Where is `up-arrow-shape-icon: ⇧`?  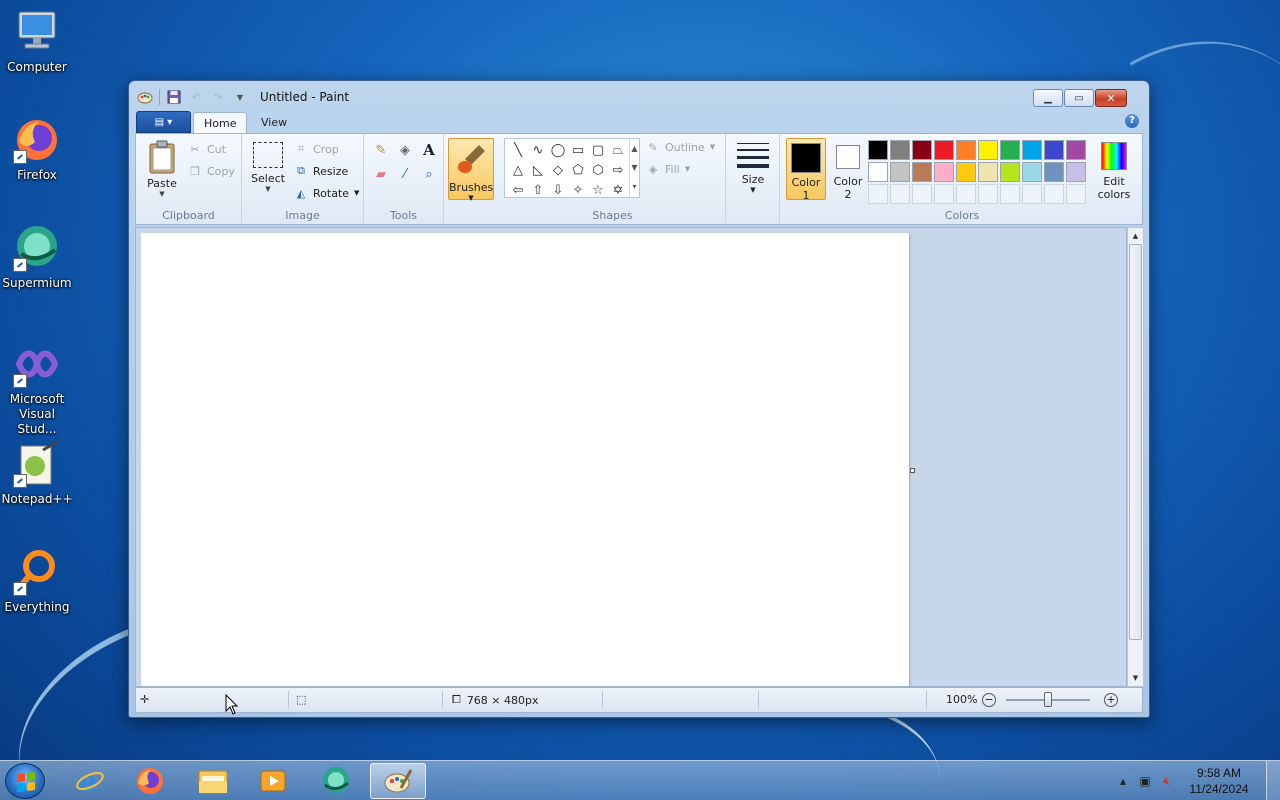
up-arrow-shape-icon: ⇧ is located at coordinates (538, 190).